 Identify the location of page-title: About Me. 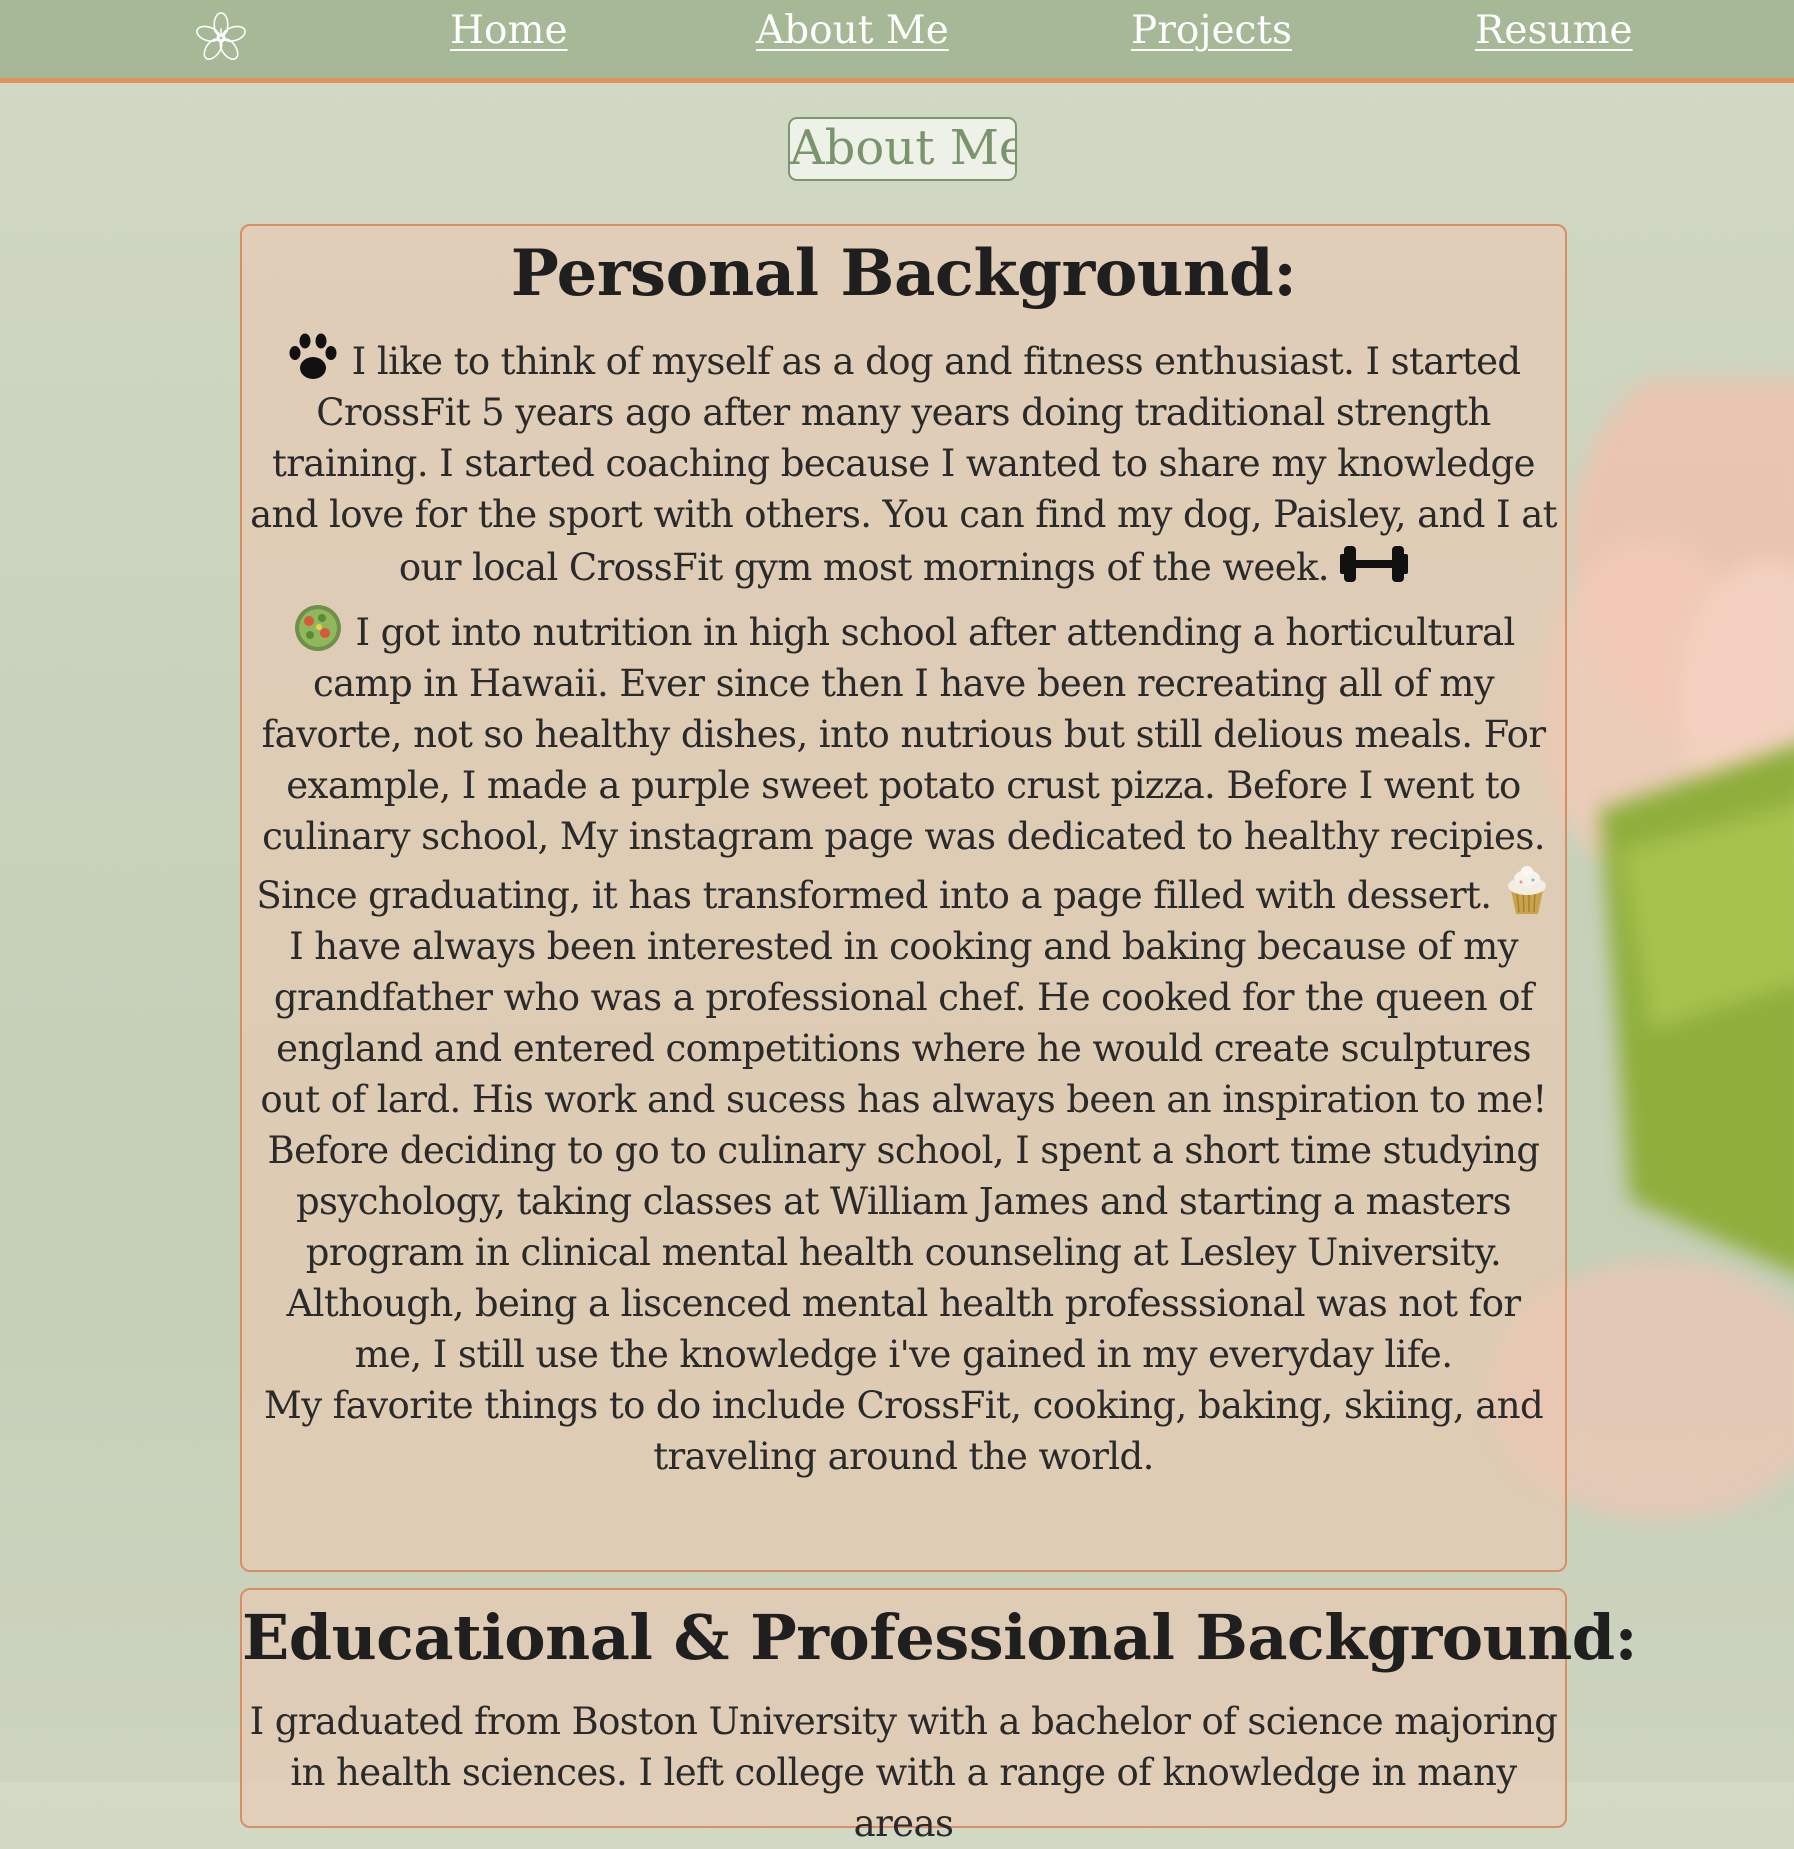
(902, 149).